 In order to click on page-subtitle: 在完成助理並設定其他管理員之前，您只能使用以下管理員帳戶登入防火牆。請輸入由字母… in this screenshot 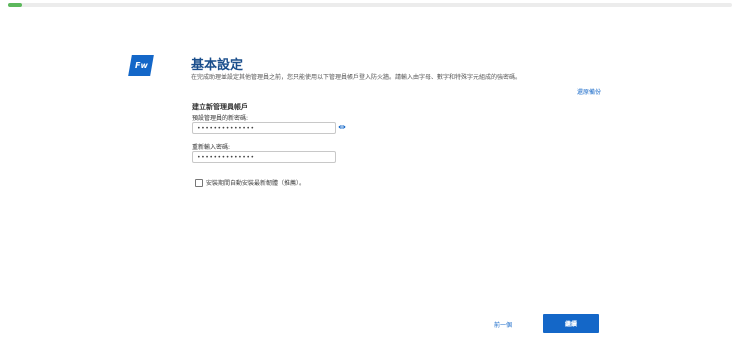, I will do `click(356, 77)`.